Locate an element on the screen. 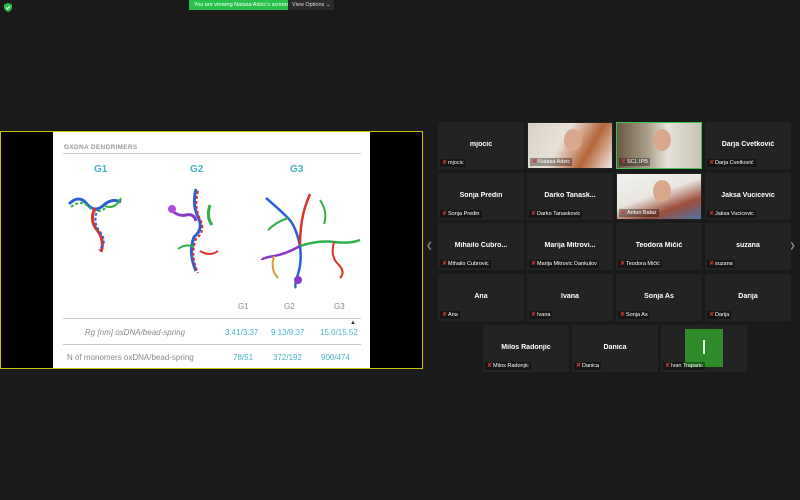 The image size is (800, 500). participant-label-text: Ana is located at coordinates (453, 315).